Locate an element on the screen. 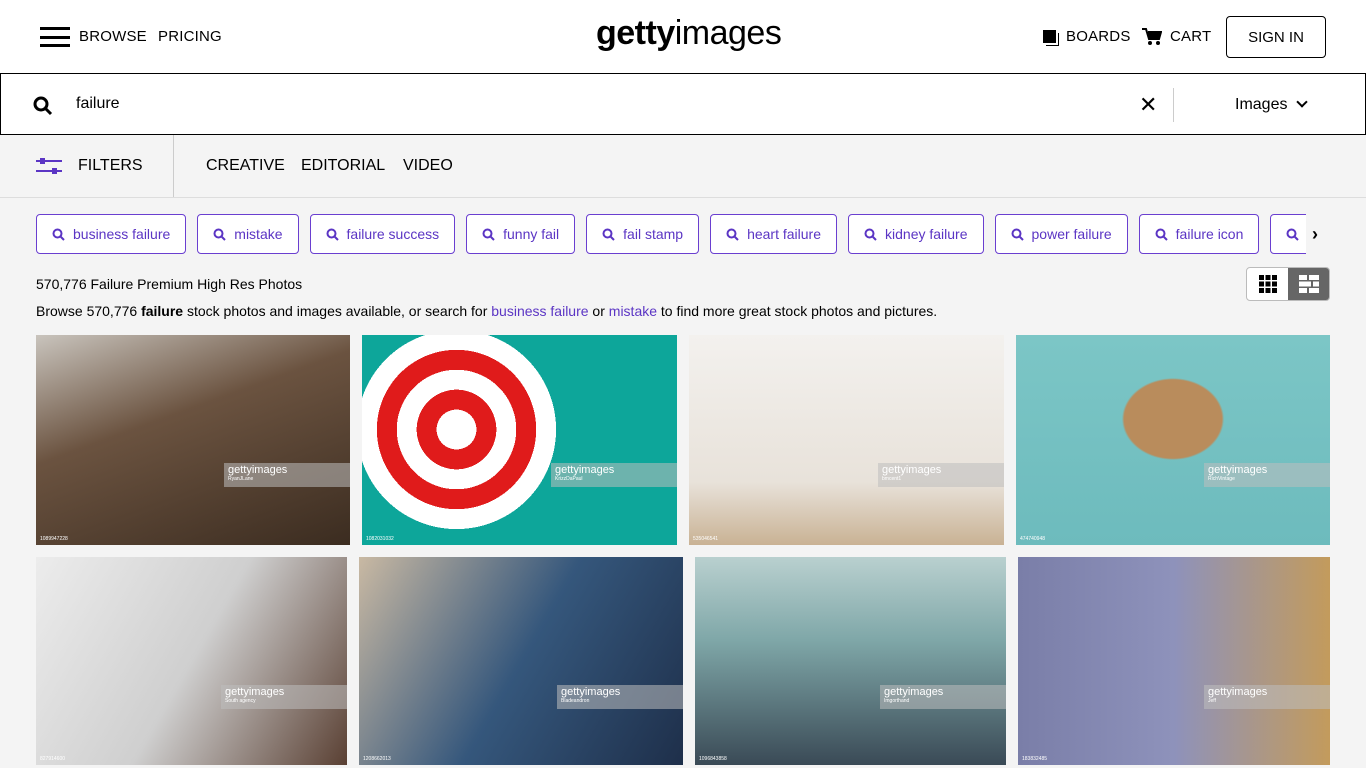  chip-label: fail stamp is located at coordinates (653, 234).